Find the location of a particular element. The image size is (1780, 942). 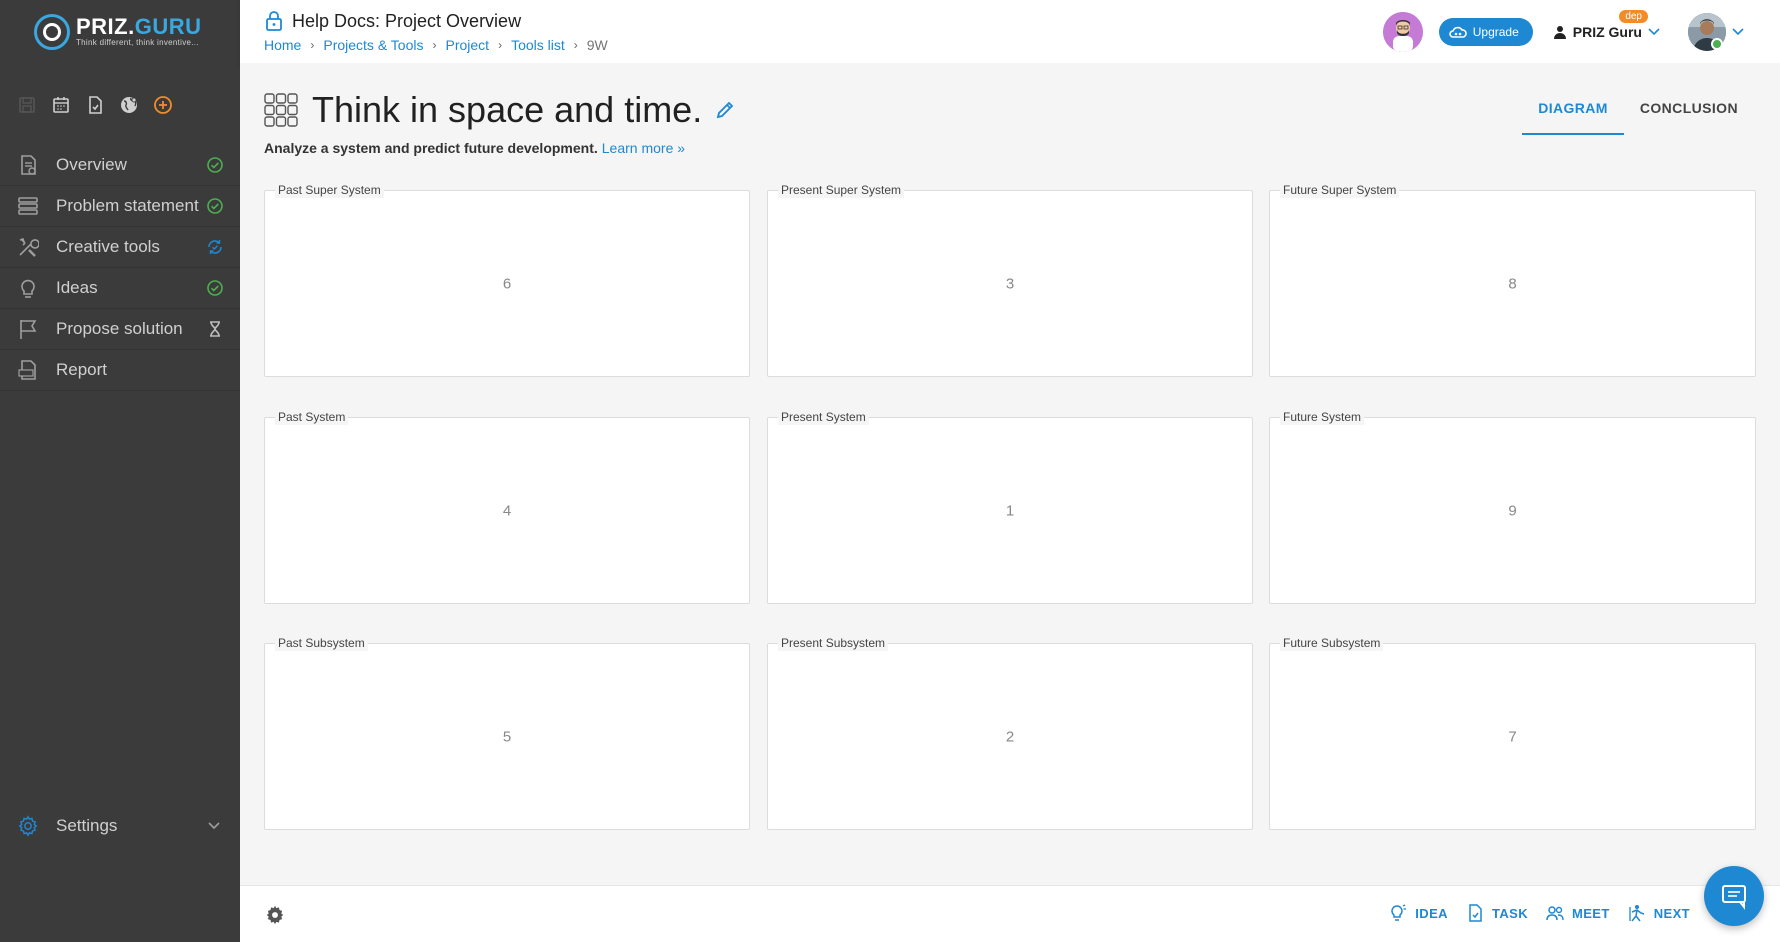

window-label: Present Subsystem is located at coordinates (833, 643).